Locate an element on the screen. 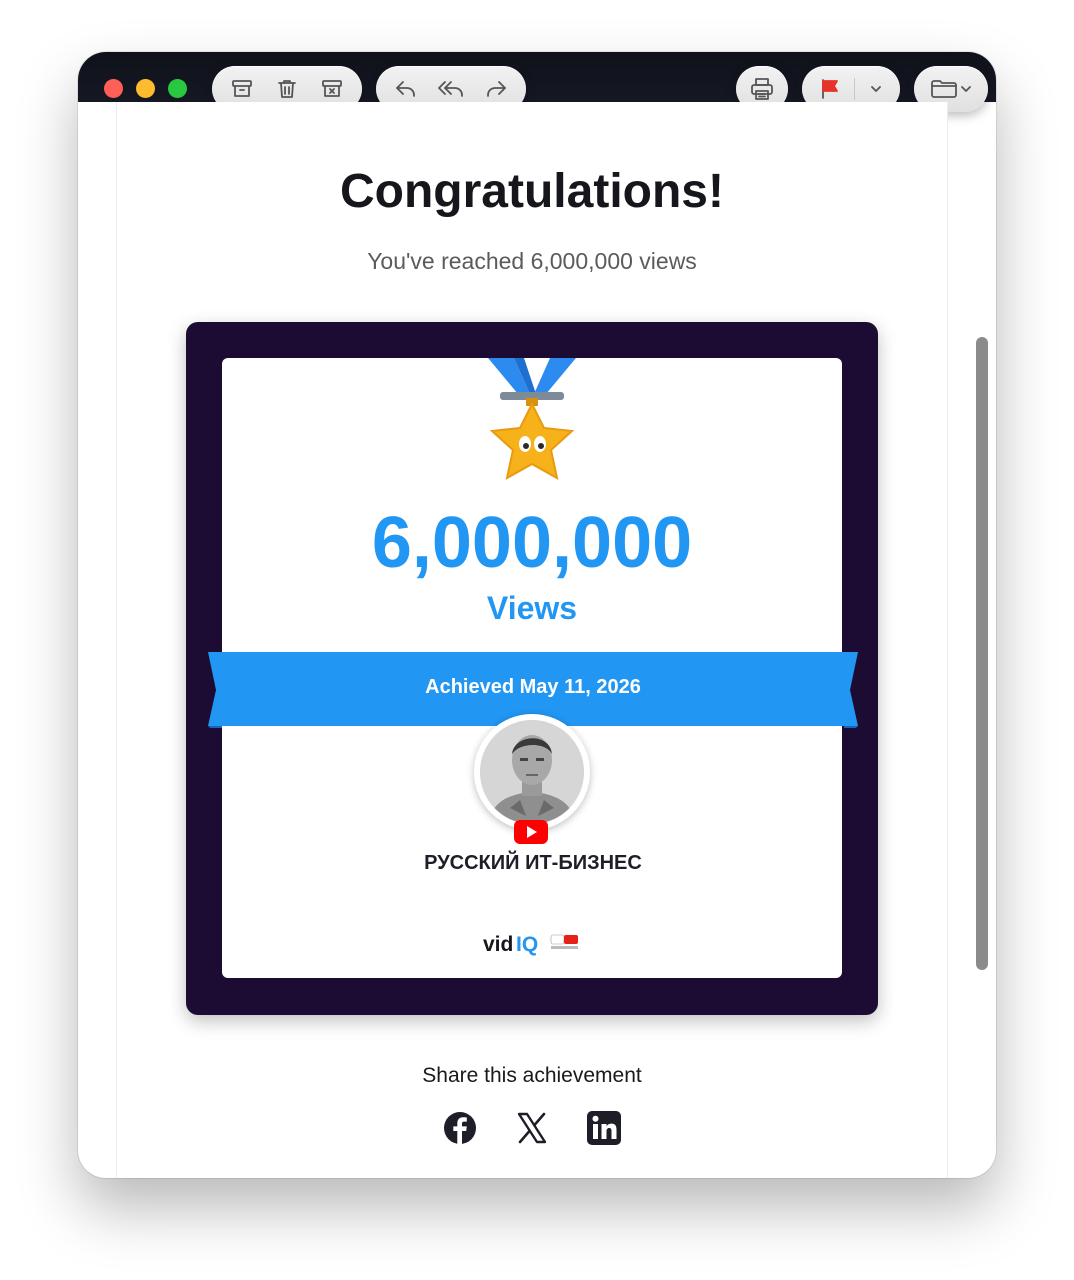 The height and width of the screenshot is (1280, 1074). reply-button is located at coordinates (406, 89).